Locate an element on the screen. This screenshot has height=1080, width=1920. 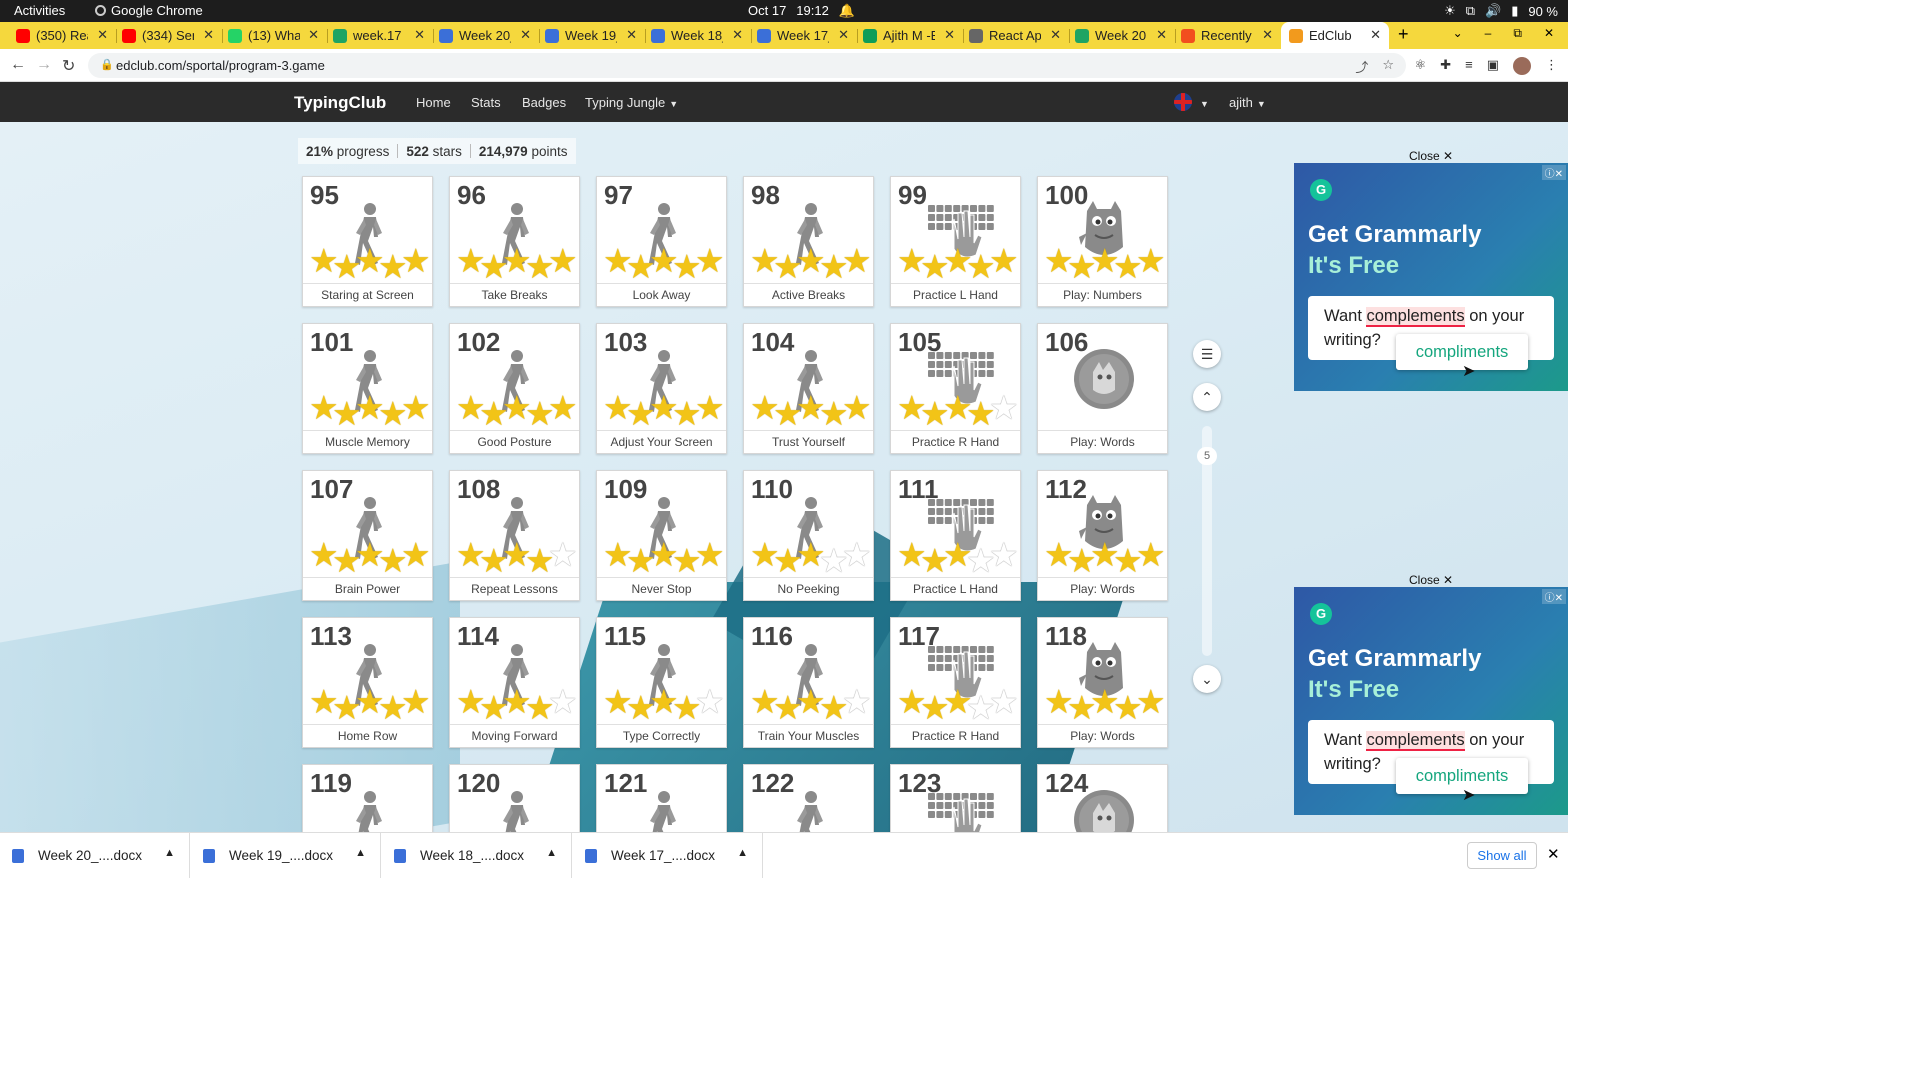
lesson-card: 114 ★ ★ ★ ★ ★ Moving Forward is located at coordinates (514, 682).